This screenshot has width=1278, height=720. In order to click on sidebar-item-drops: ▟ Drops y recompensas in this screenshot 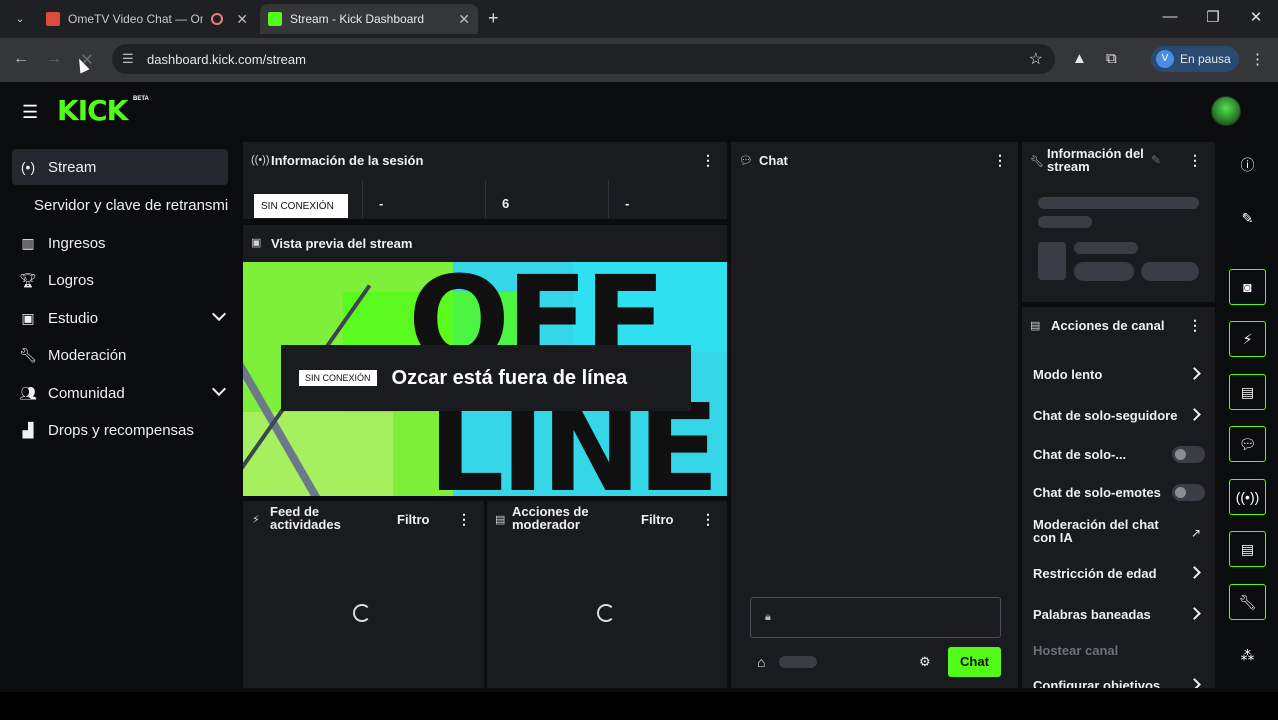, I will do `click(120, 430)`.